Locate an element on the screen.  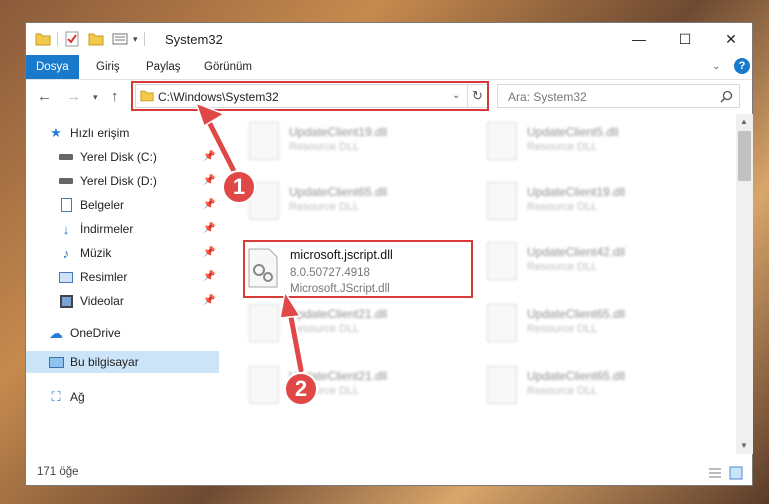
step-badge-1: 1 is located at coordinates (239, 187).